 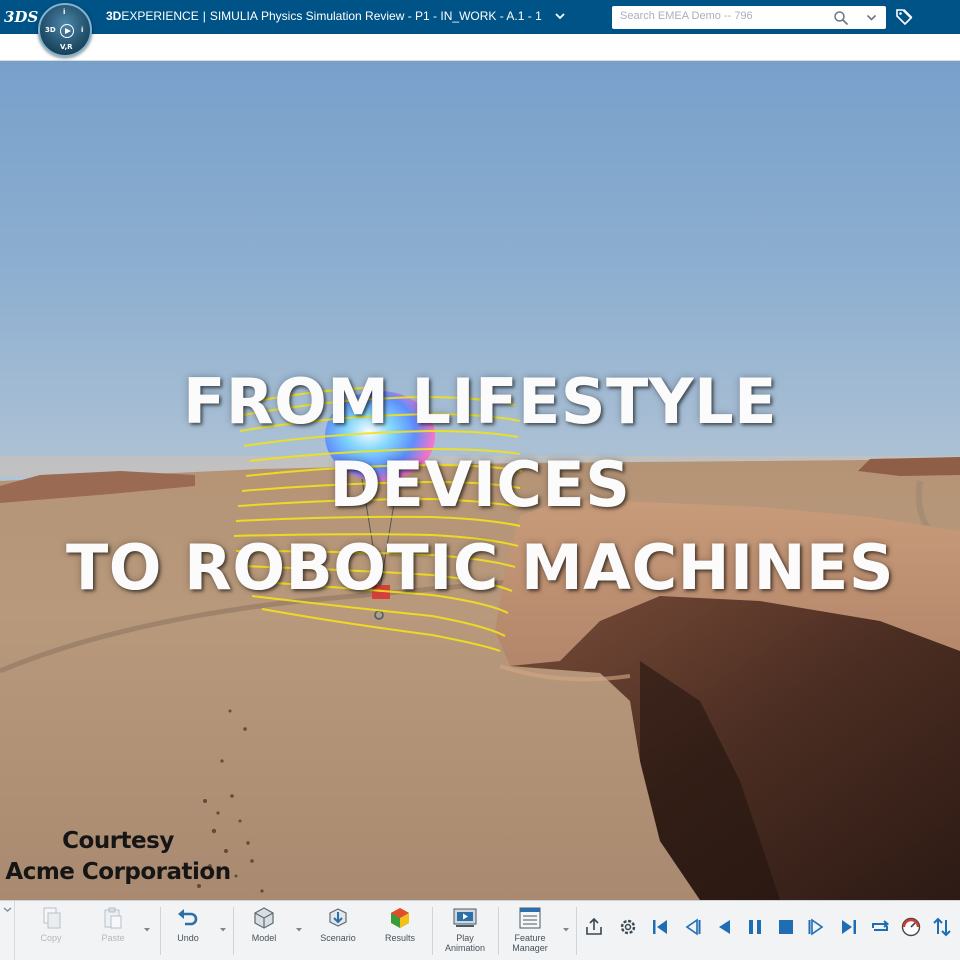 I want to click on scenario-button: Scenario, so click(x=338, y=931).